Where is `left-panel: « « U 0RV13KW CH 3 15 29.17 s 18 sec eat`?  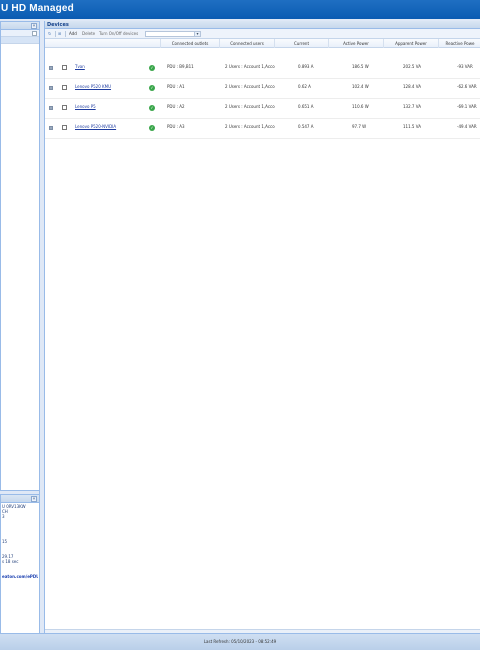 left-panel: « « U 0RV13KW CH 3 15 29.17 s 18 sec eat is located at coordinates (20, 330).